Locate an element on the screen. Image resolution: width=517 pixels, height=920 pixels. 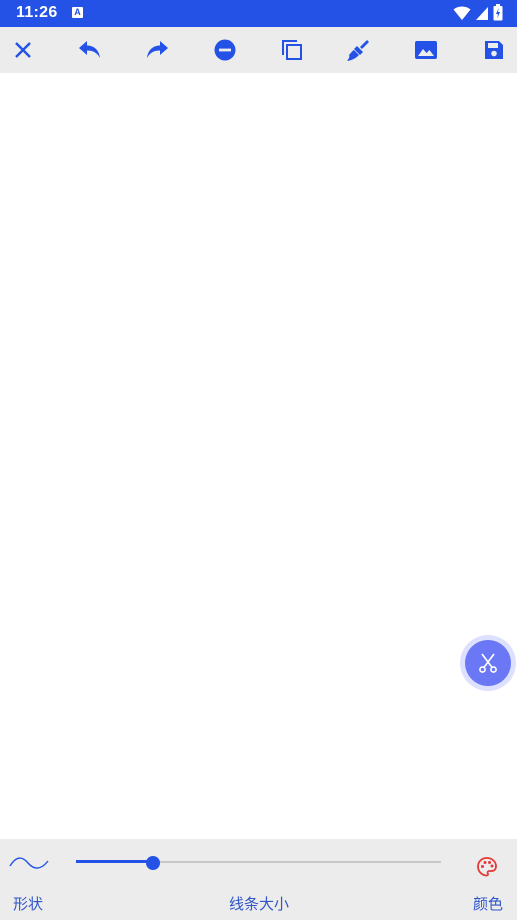
status-time: 11:26 is located at coordinates (37, 12).